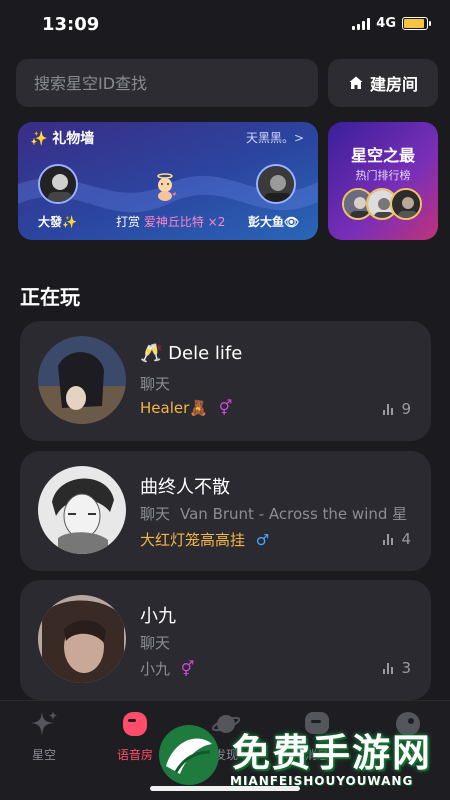 Image resolution: width=450 pixels, height=800 pixels. I want to click on section-title: 正在玩, so click(50, 297).